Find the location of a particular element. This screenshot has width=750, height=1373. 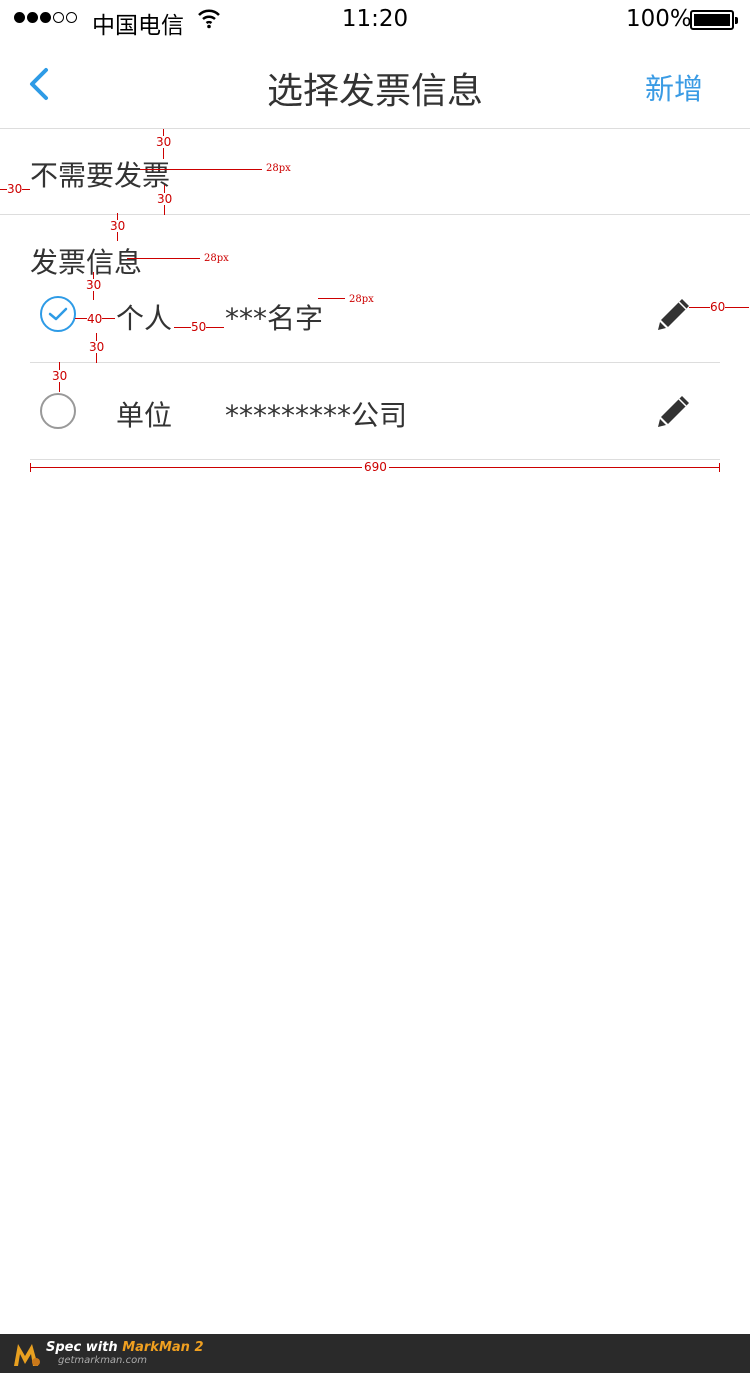

invoice-radio-company is located at coordinates (58, 411).